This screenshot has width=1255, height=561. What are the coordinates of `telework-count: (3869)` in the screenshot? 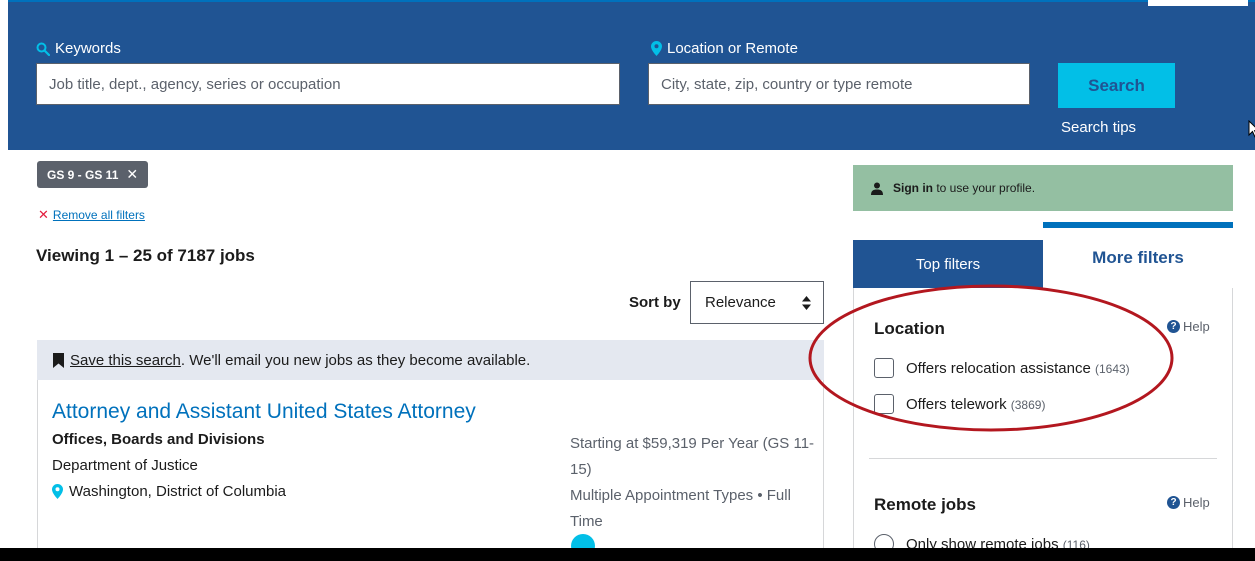 It's located at (1028, 404).